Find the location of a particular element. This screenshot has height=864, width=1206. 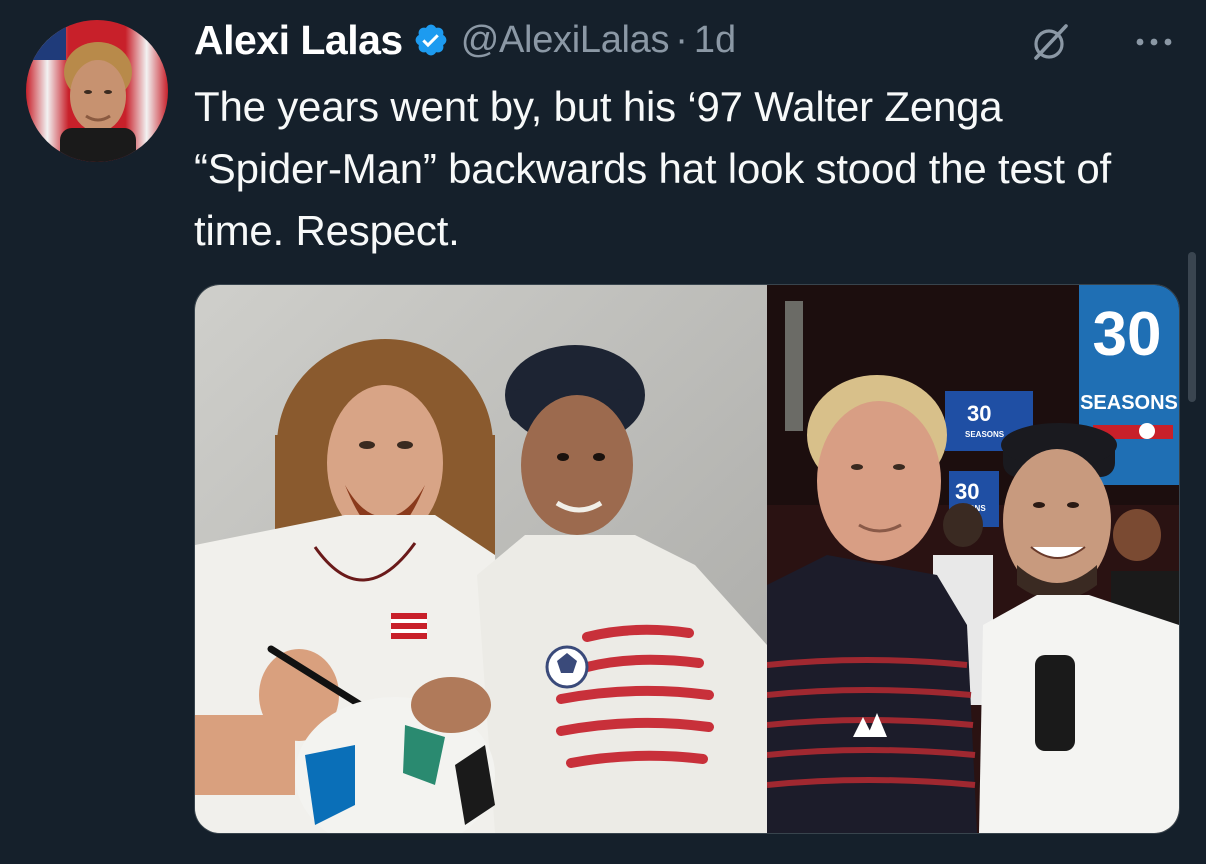

verified-badge-icon is located at coordinates (431, 40).